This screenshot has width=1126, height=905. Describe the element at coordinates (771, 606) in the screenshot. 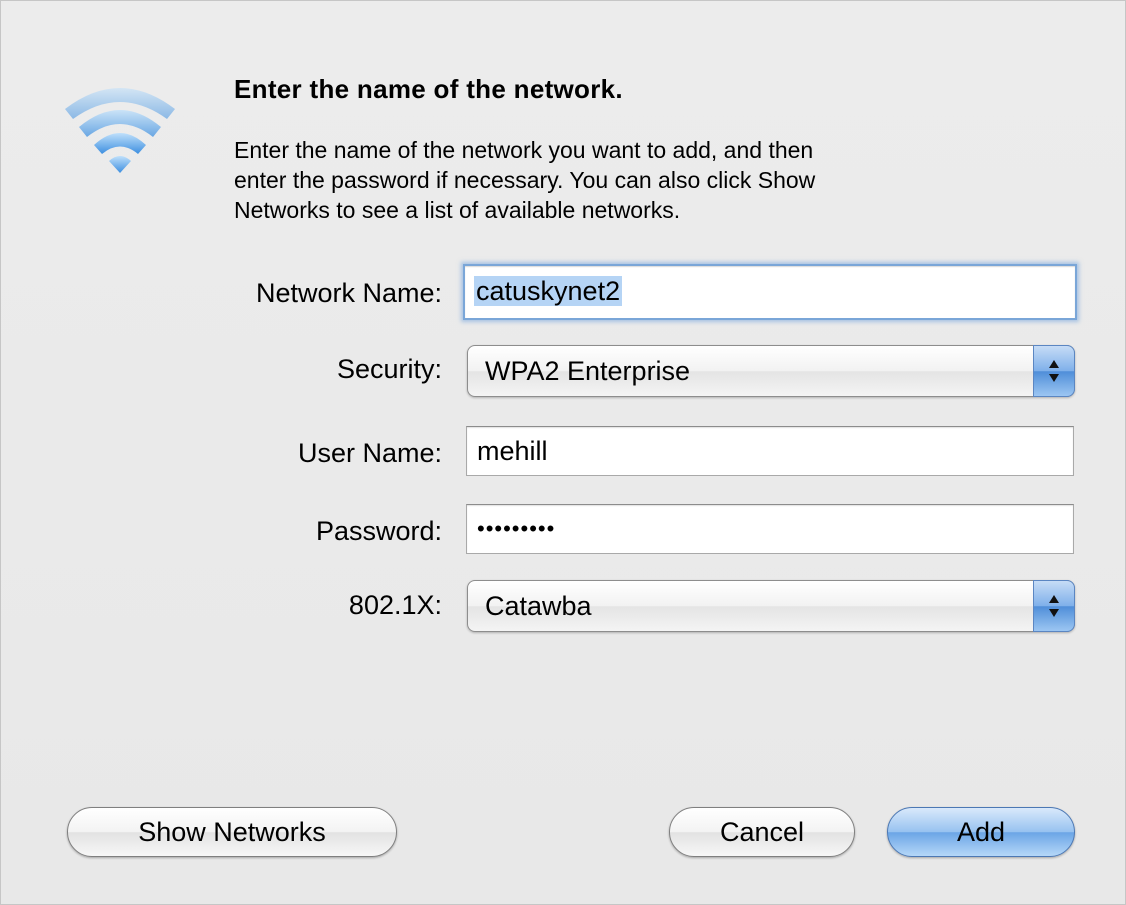

I see `dot1x-popup: Catawba` at that location.